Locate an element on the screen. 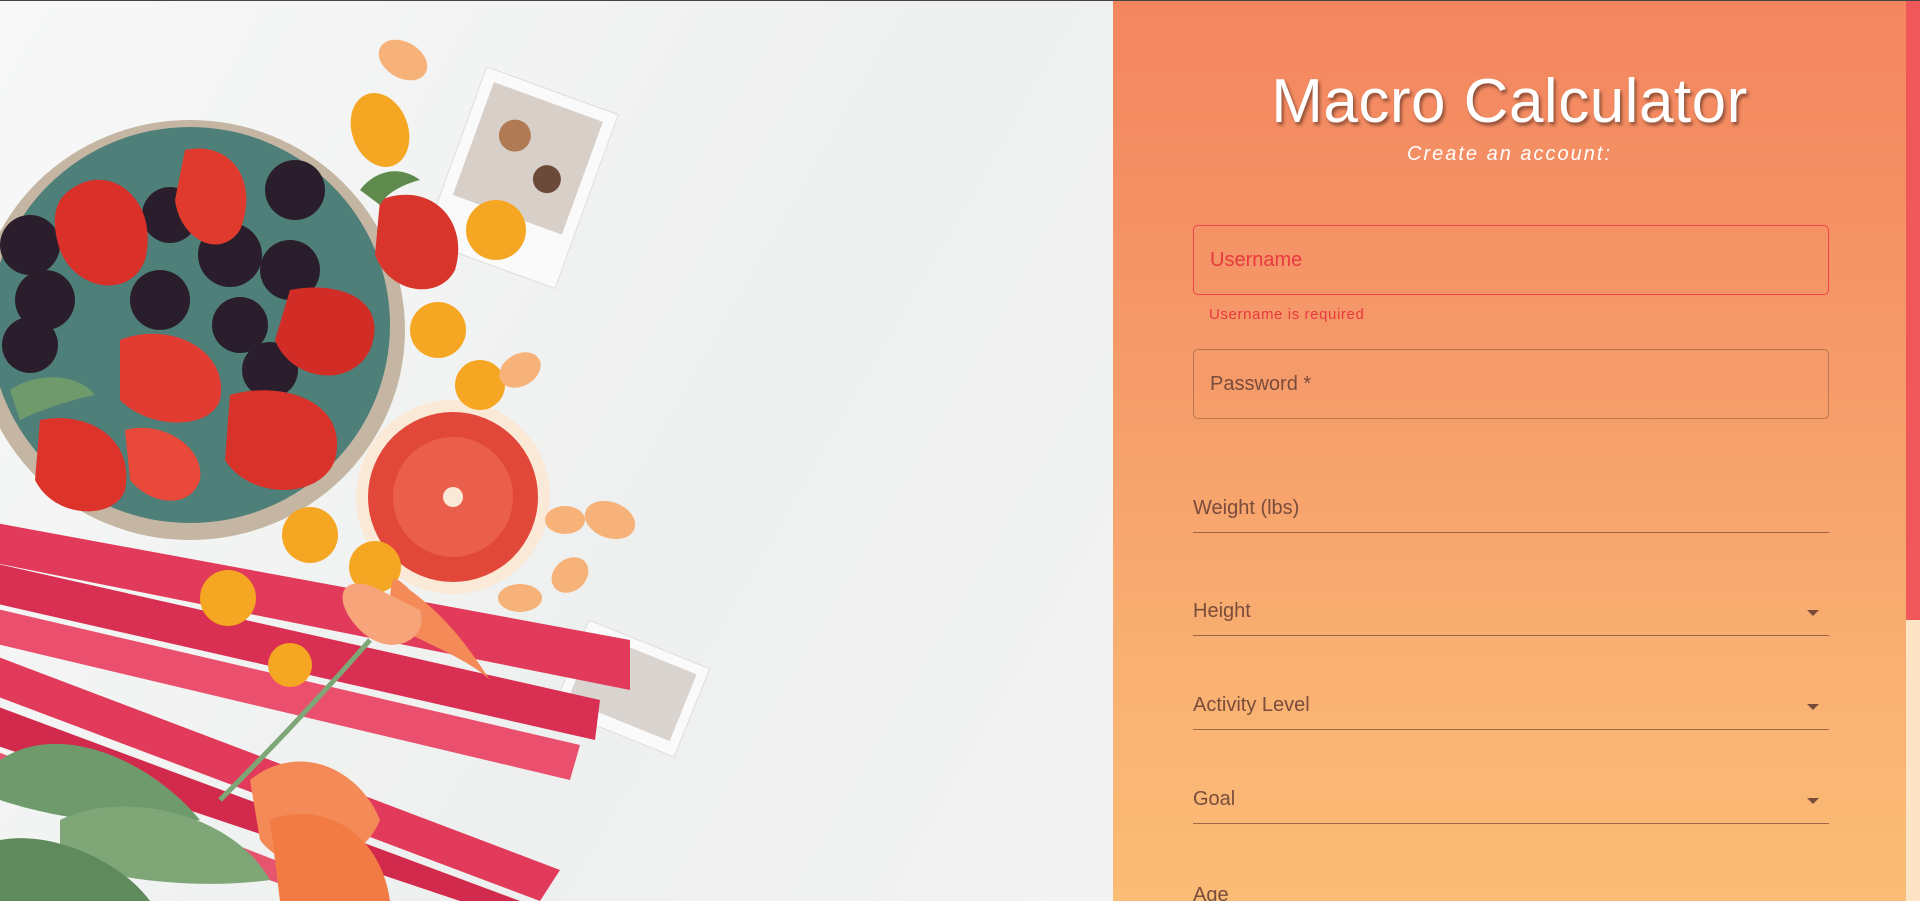 The image size is (1920, 901). height-label: Height is located at coordinates (1222, 611).